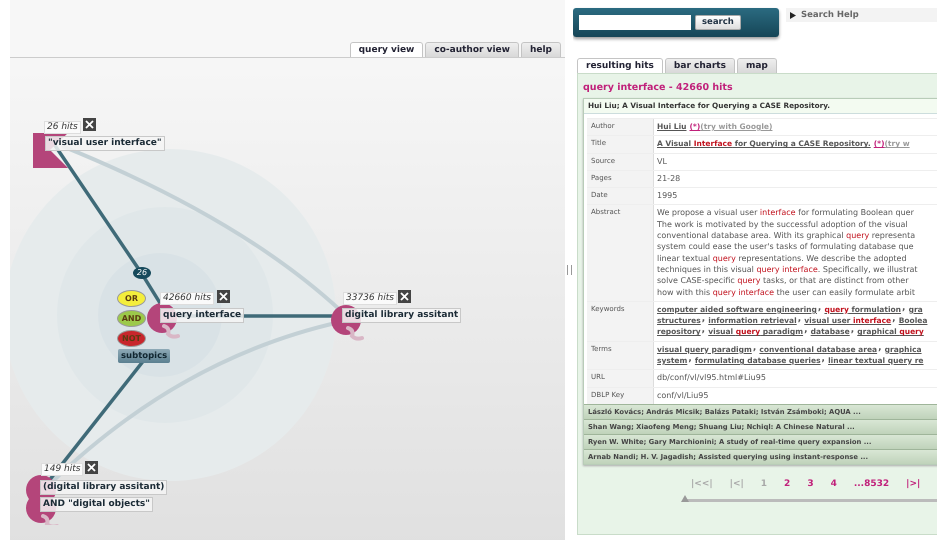  I want to click on node-label: digital library assitant, so click(402, 315).